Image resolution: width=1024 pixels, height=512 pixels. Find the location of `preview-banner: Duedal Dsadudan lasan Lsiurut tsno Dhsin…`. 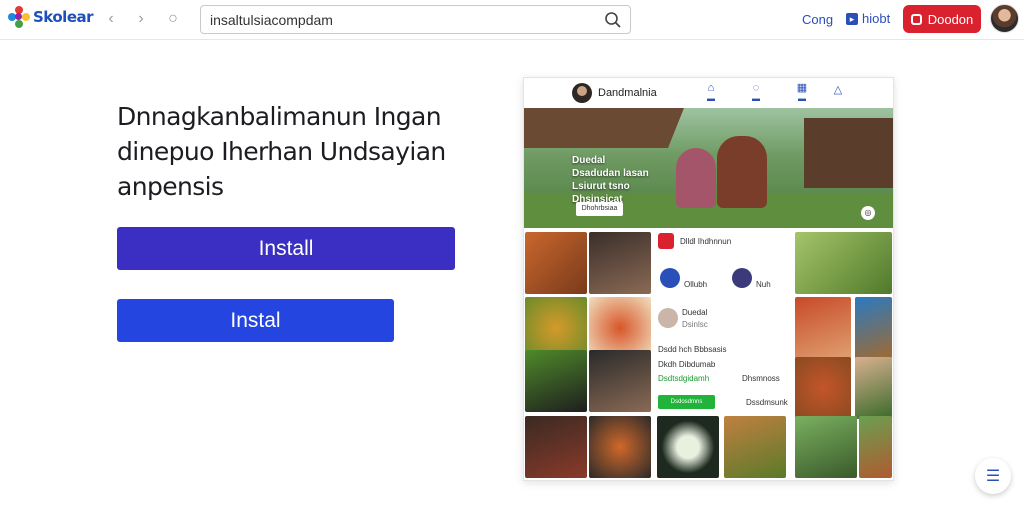

preview-banner: Duedal Dsadudan lasan Lsiurut tsno Dhsin… is located at coordinates (708, 168).